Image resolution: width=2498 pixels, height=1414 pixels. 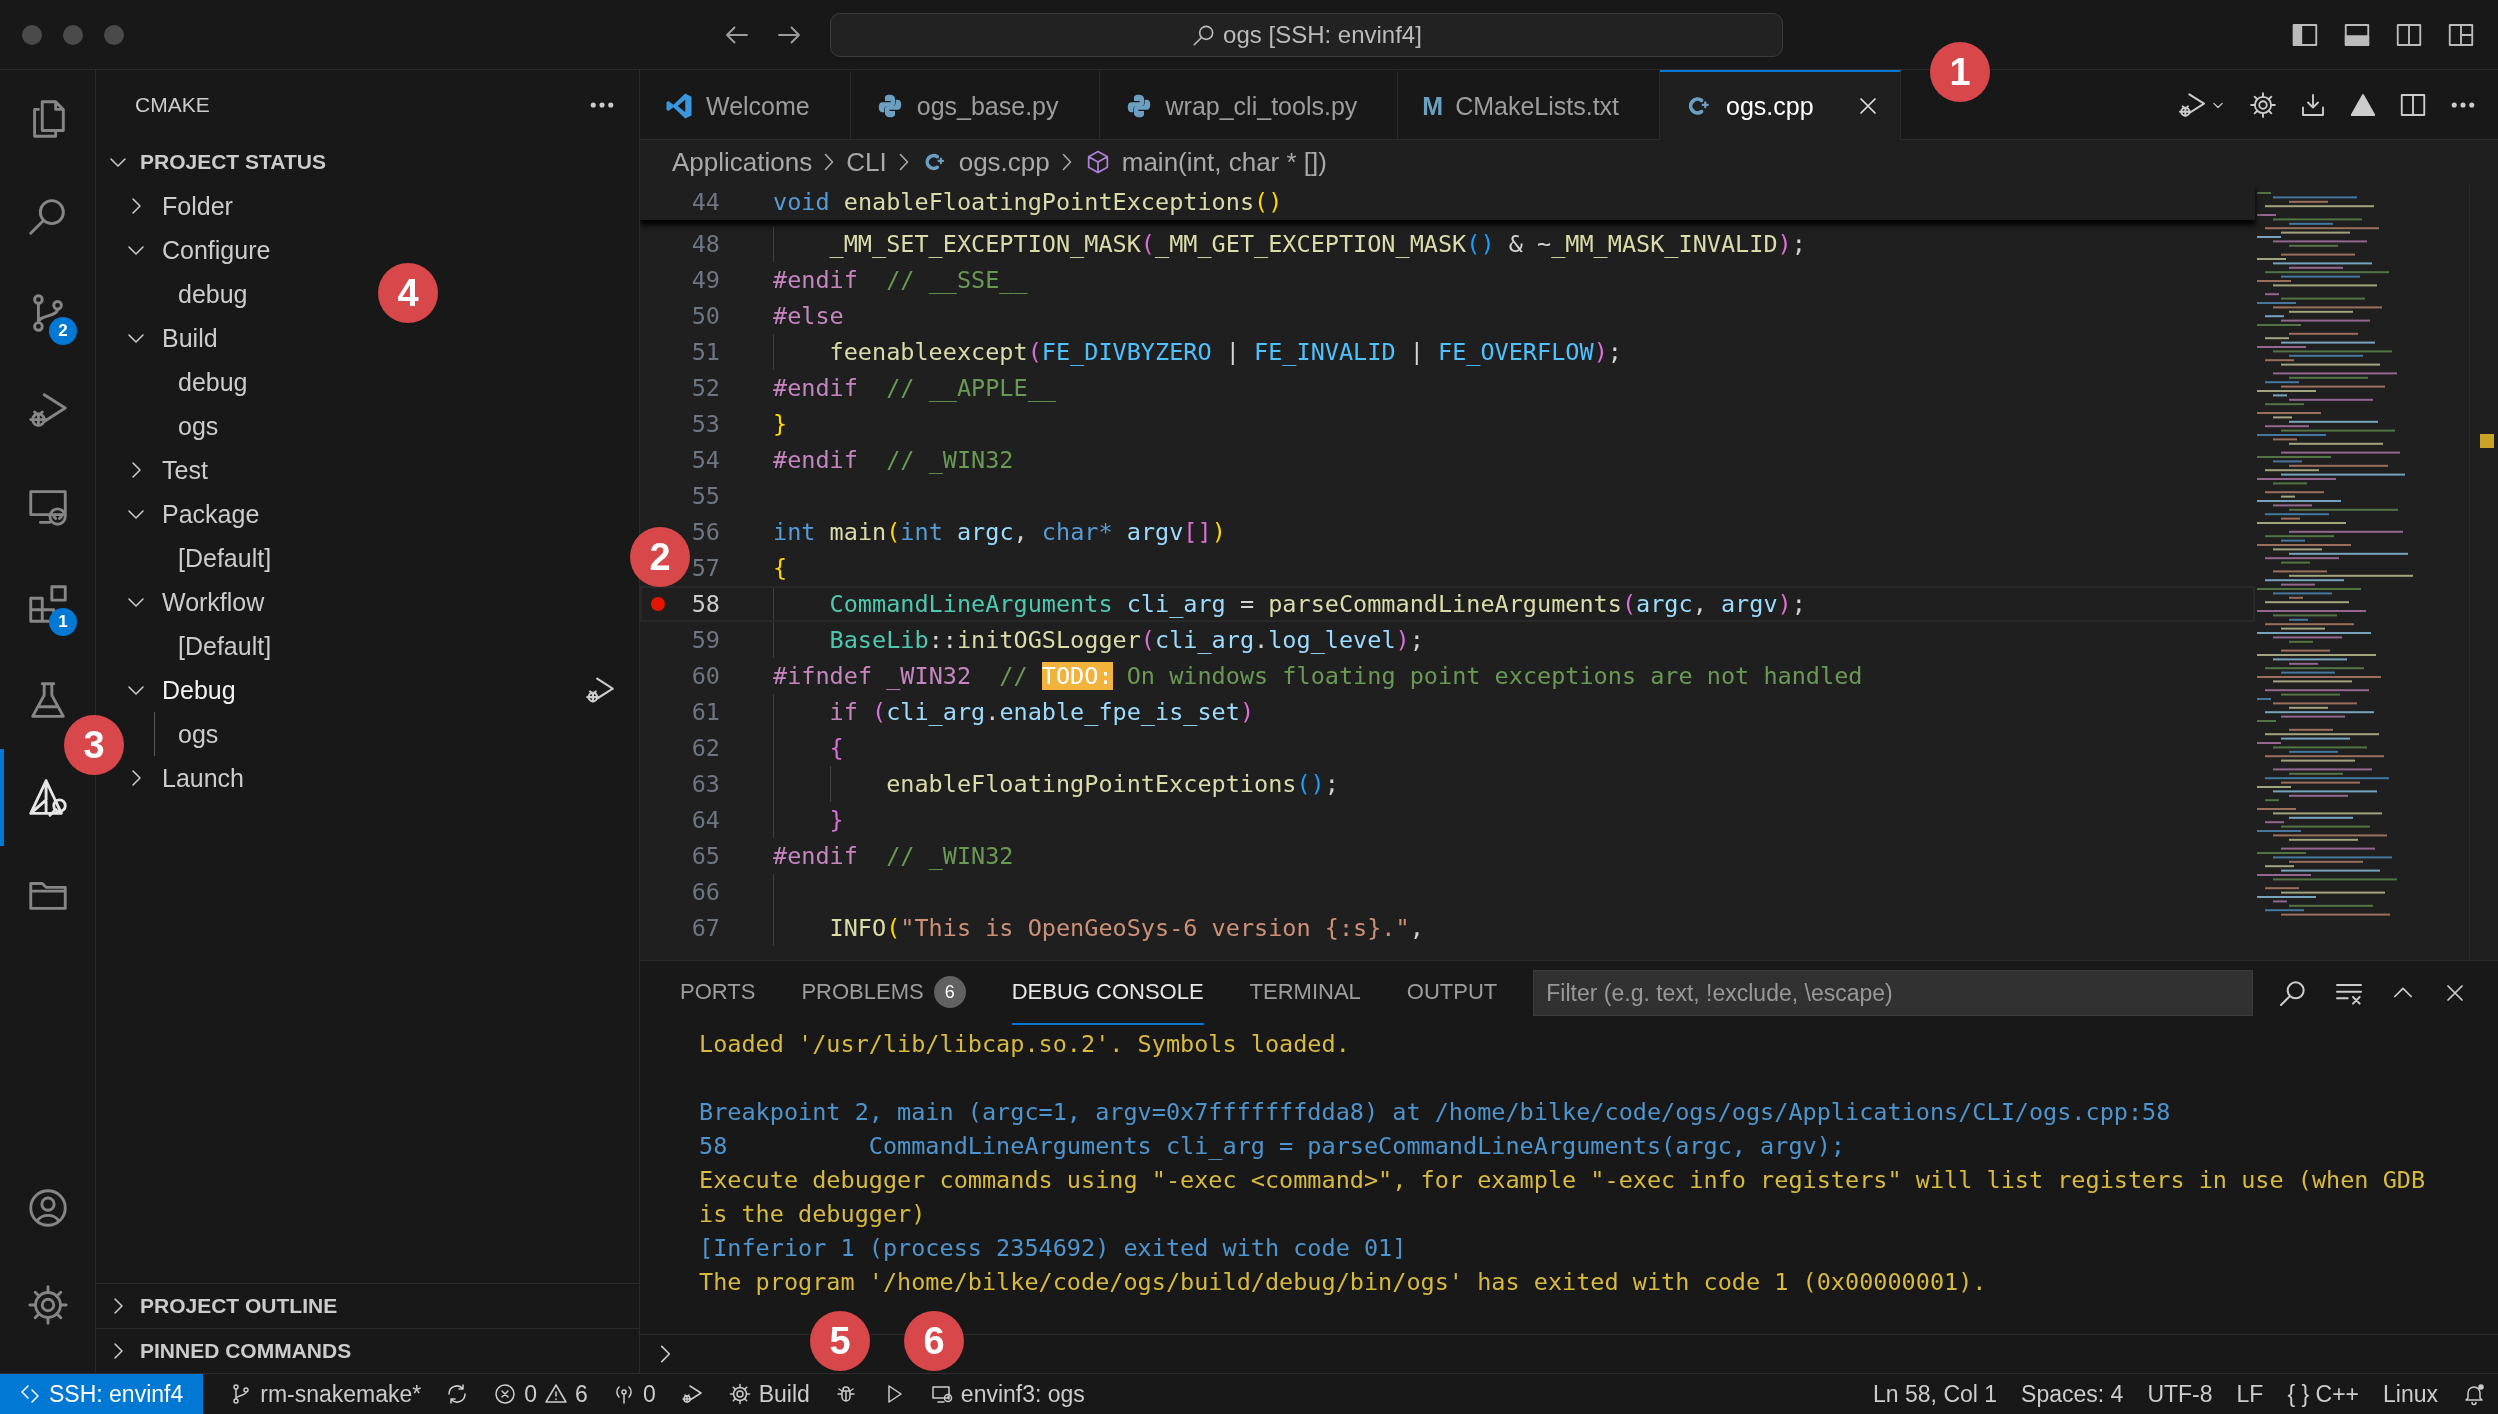 What do you see at coordinates (1343, 1282) in the screenshot?
I see `console-line: The program '/home/bilke/code/ogs/build/debug/bin/ogs' has exited with code 1 (0x00000001).` at bounding box center [1343, 1282].